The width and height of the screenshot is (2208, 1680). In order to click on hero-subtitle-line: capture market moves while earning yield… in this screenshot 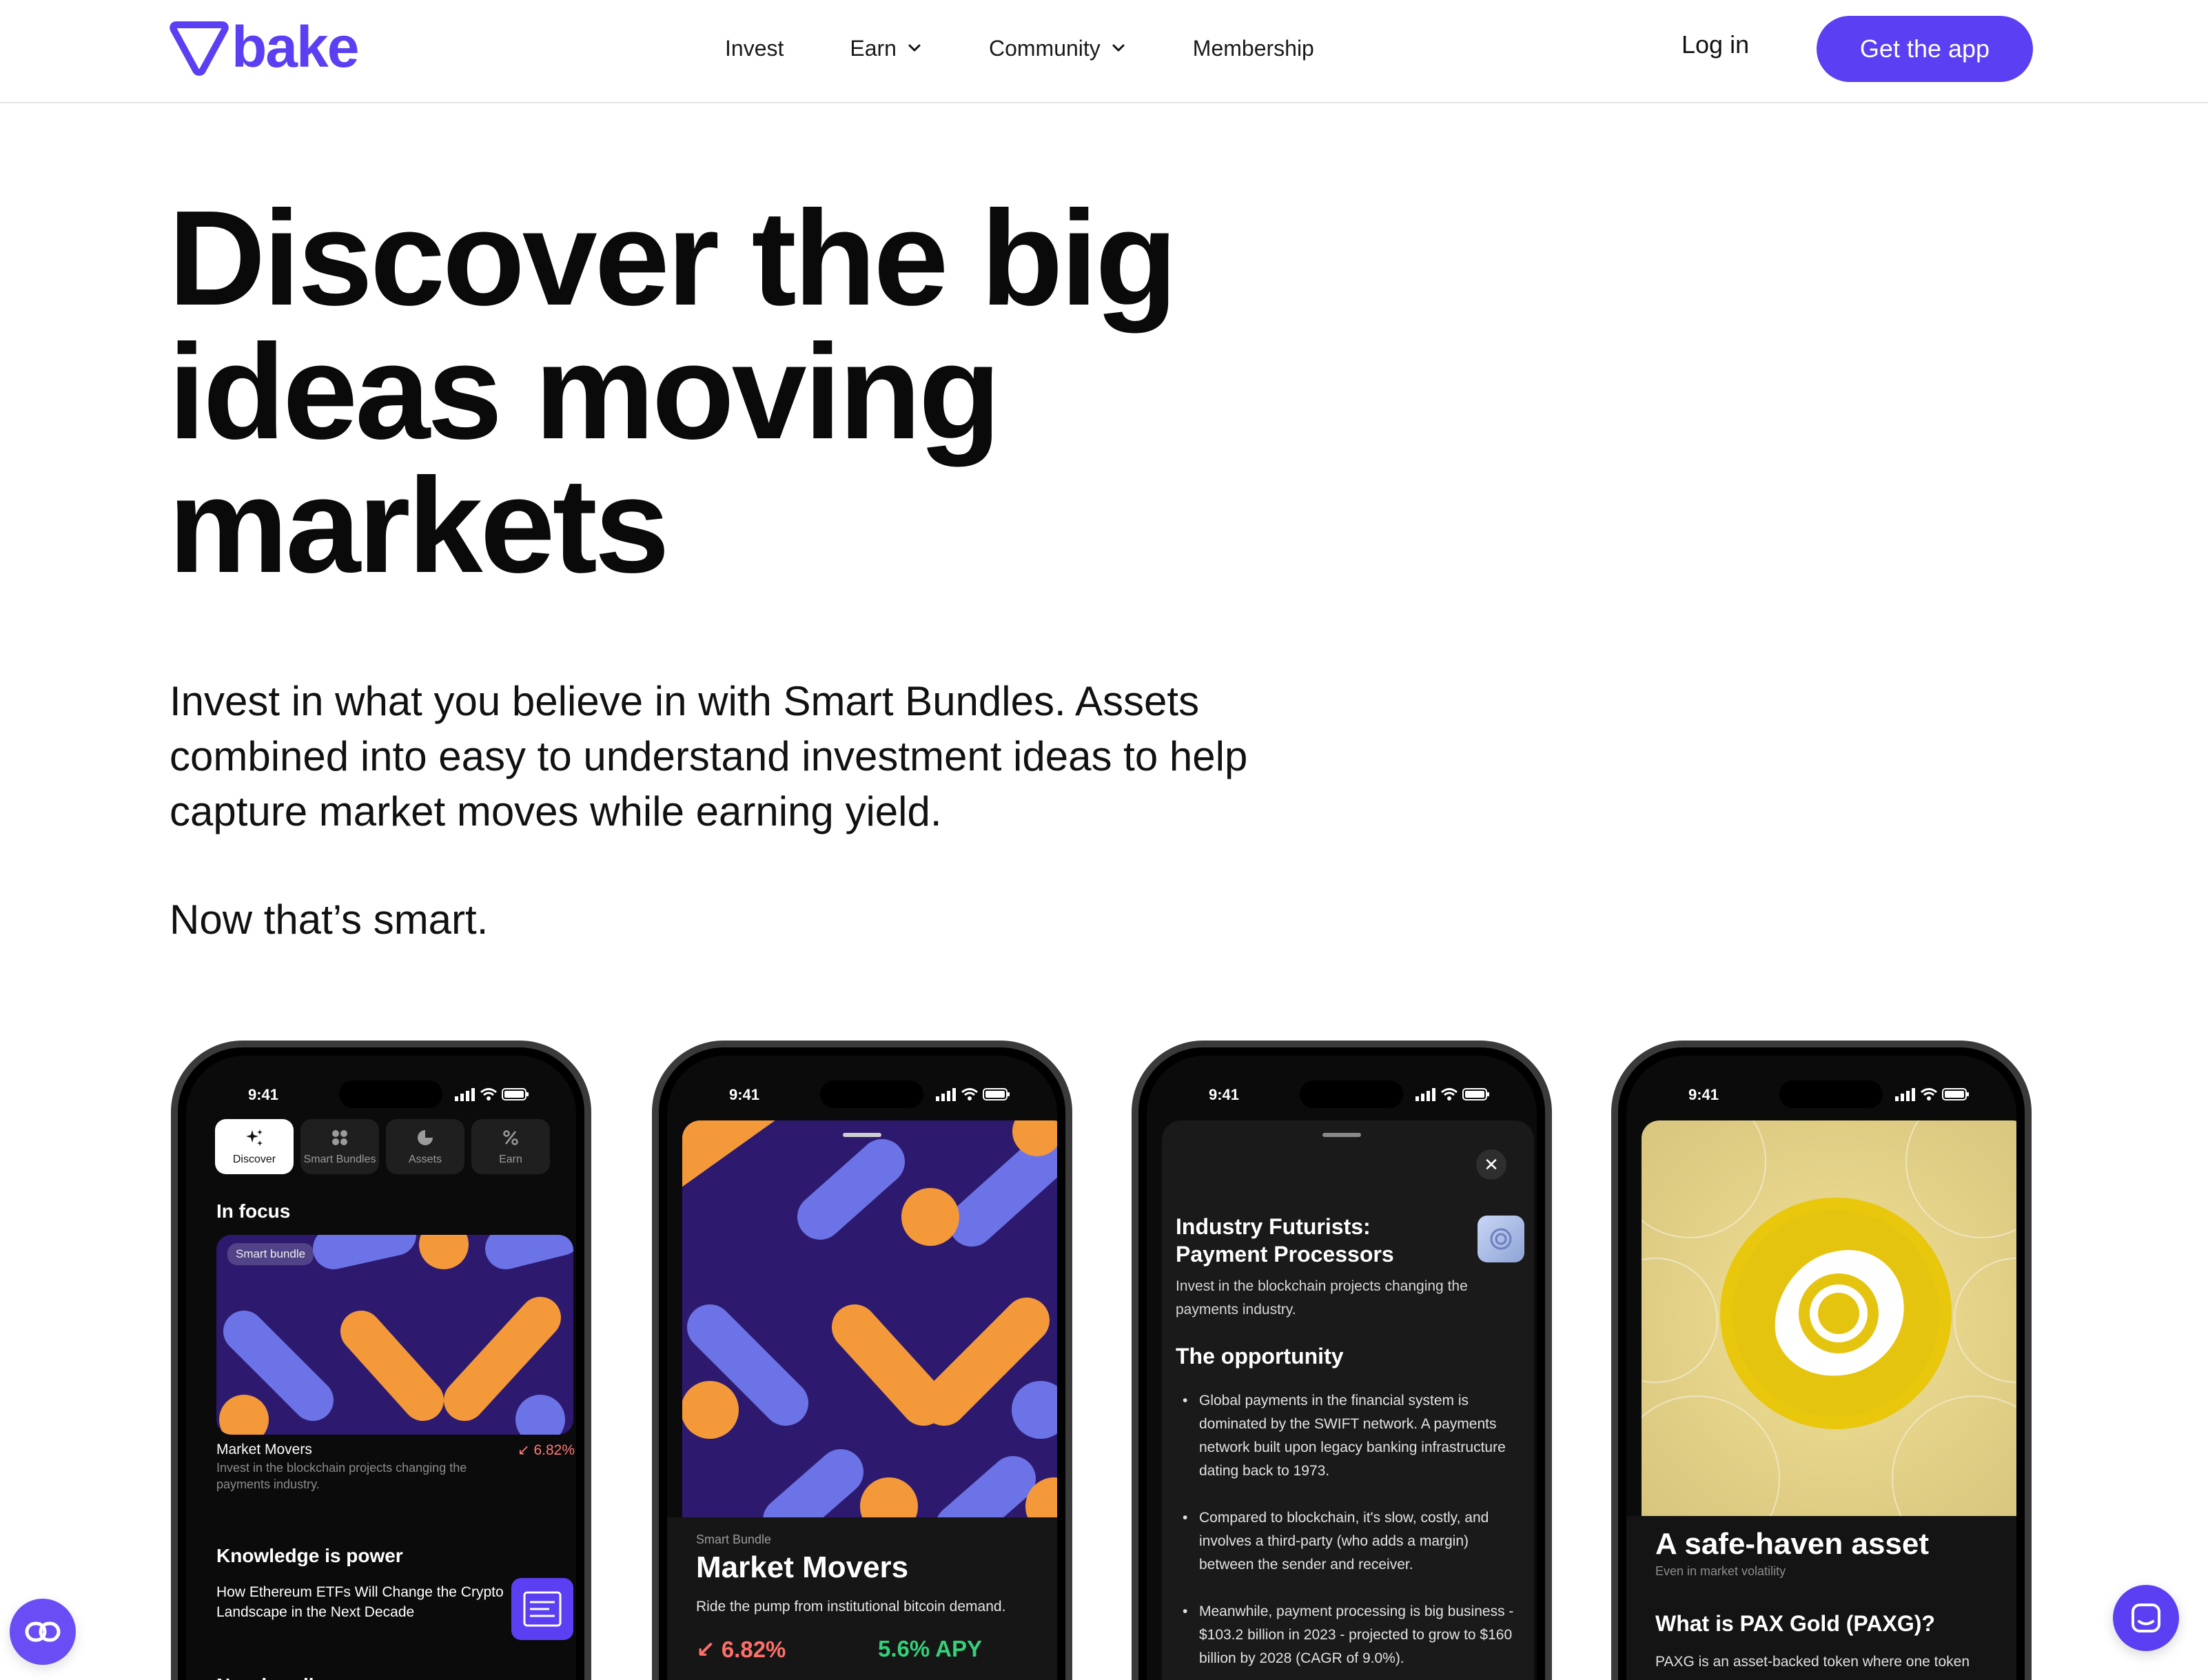, I will do `click(556, 811)`.